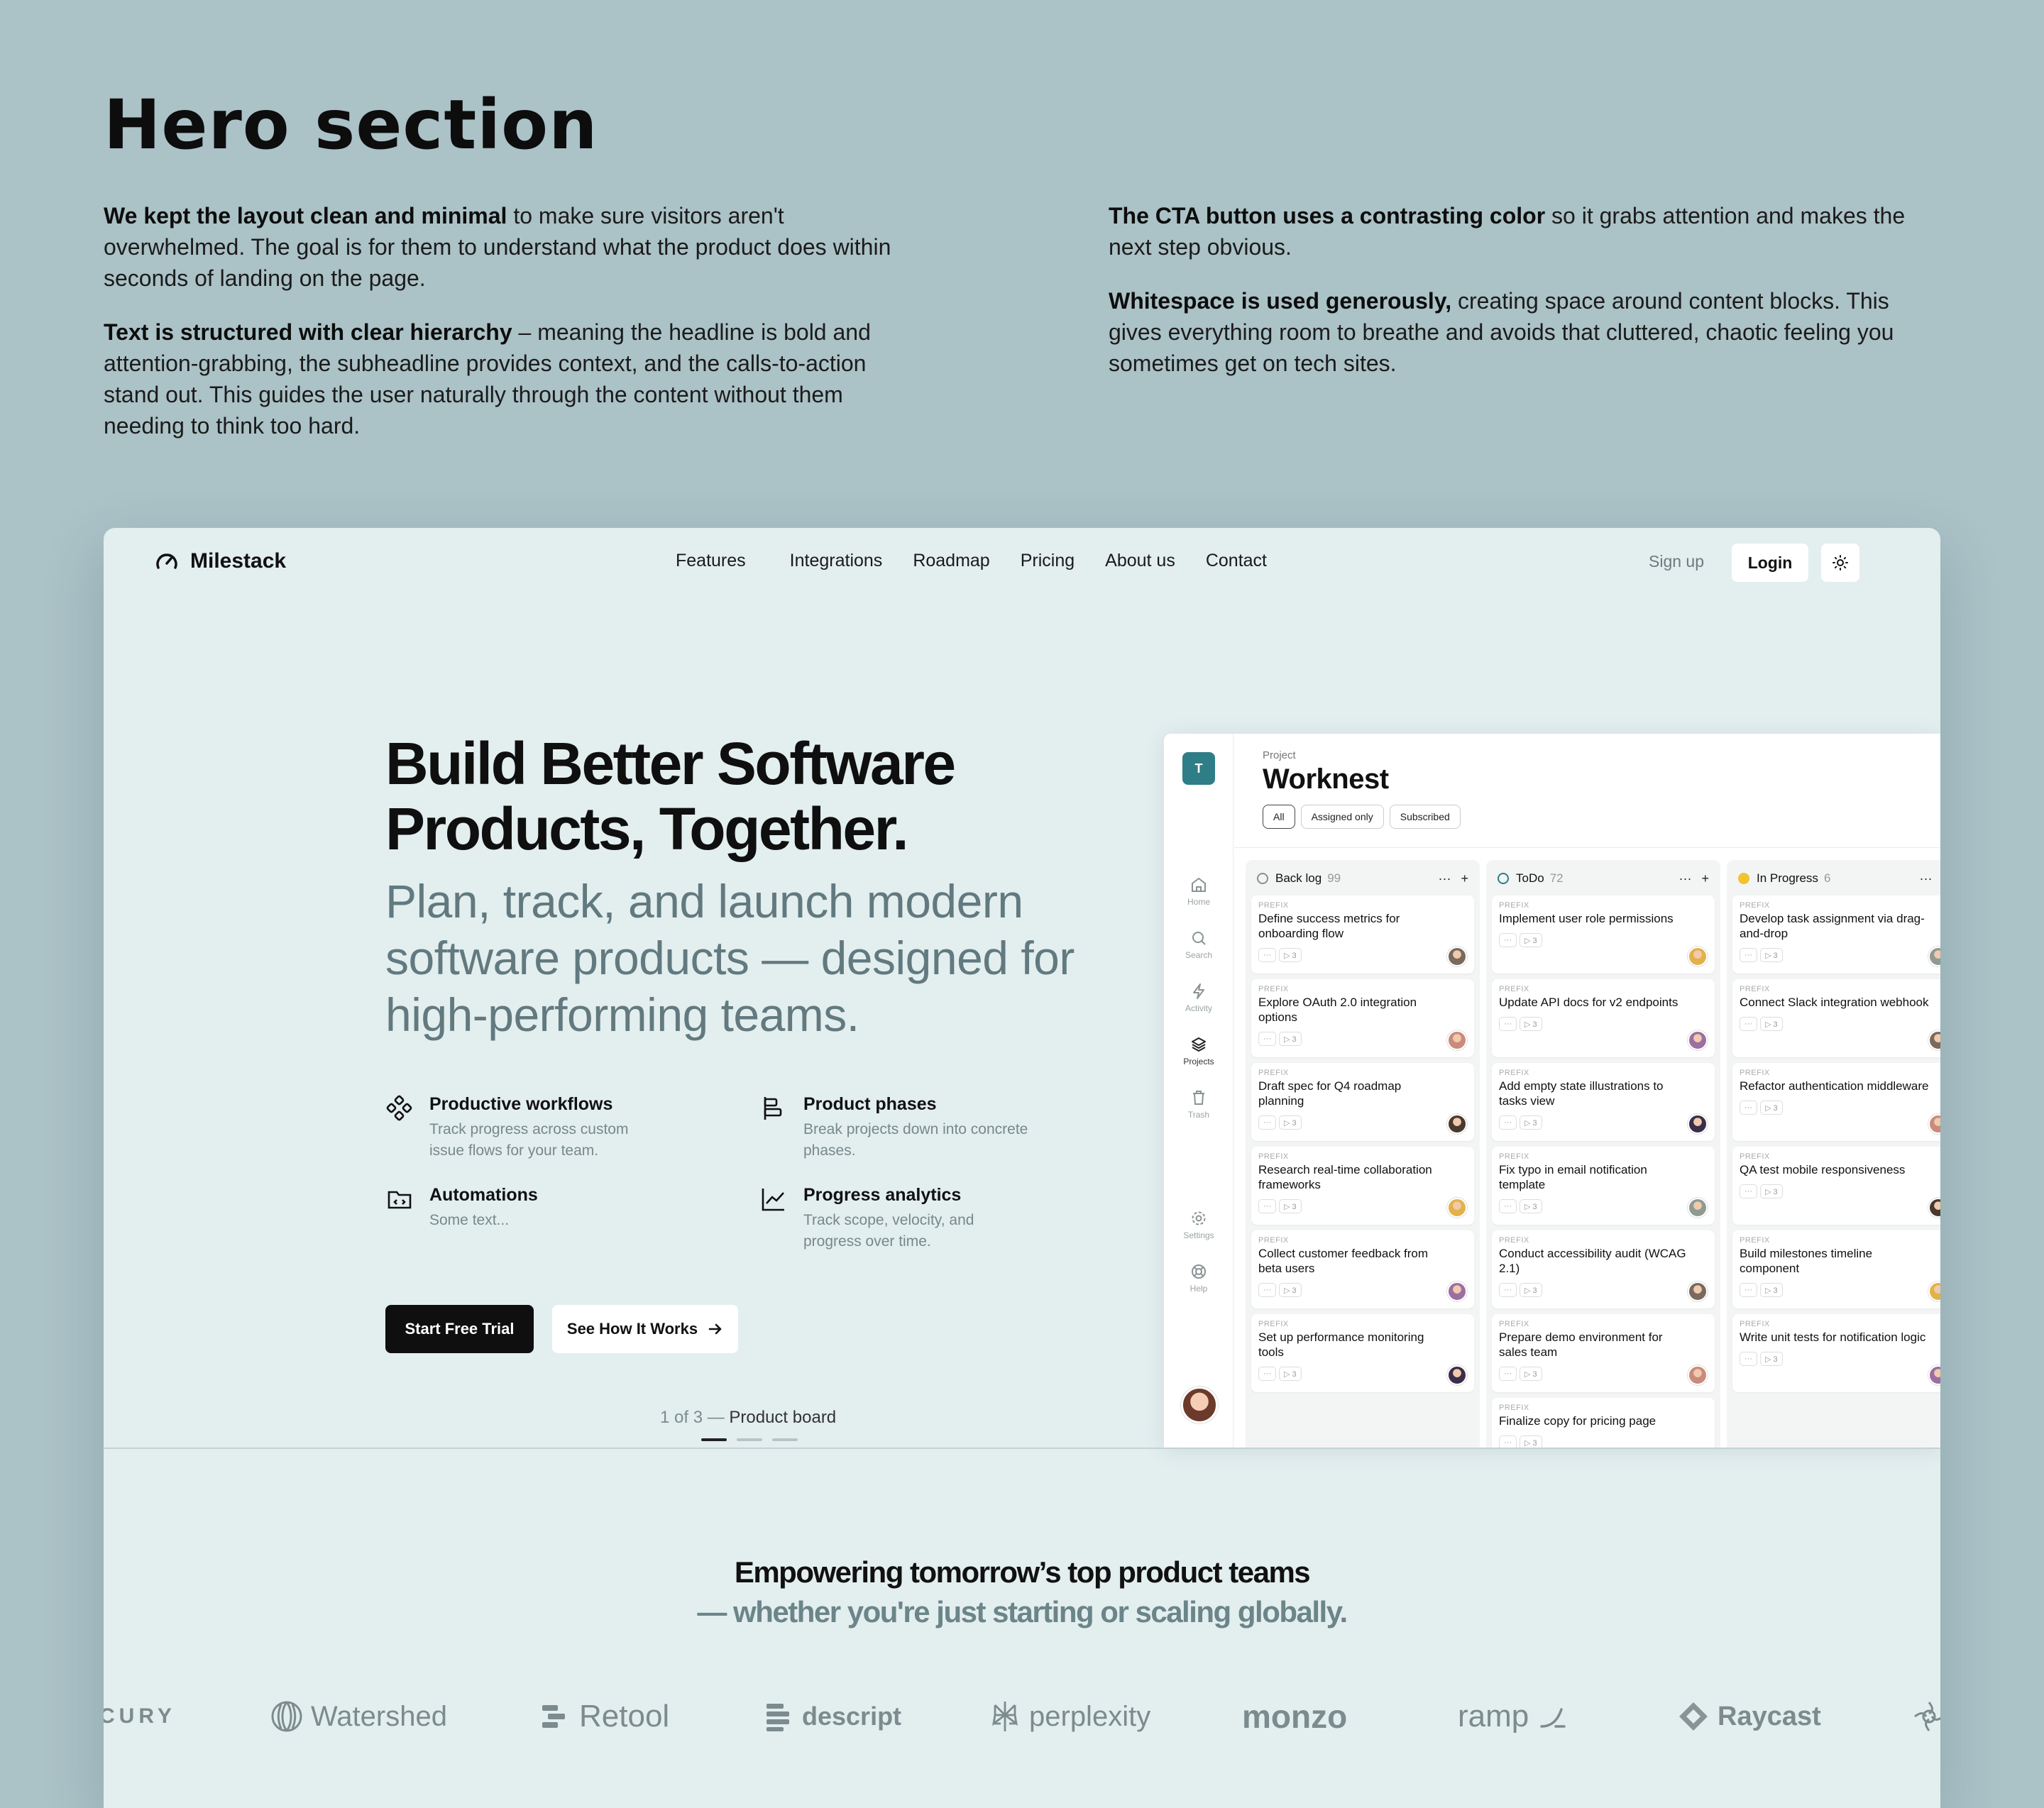 The height and width of the screenshot is (1808, 2044). I want to click on sidebar-item-search: Search, so click(1198, 944).